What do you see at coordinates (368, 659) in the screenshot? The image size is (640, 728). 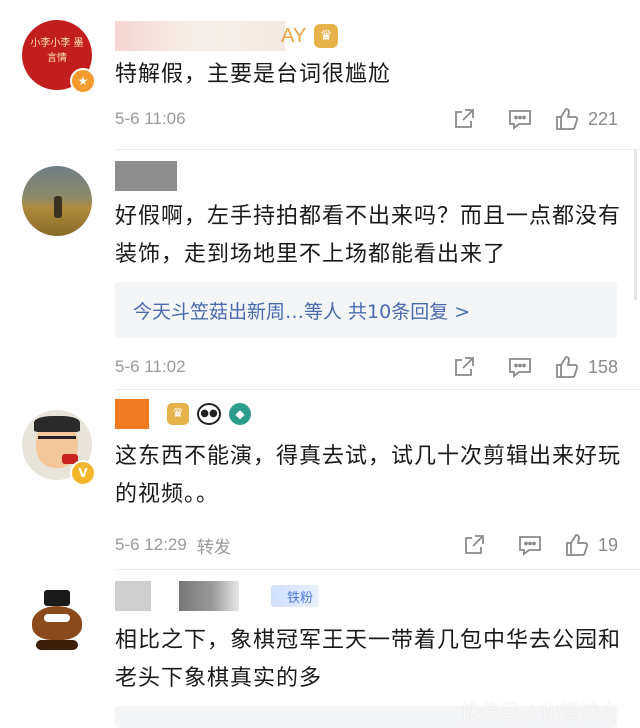 I see `comment-text: 相比之下，象棋冠军王天一带着几包中华去公园和老头下象棋真实的多` at bounding box center [368, 659].